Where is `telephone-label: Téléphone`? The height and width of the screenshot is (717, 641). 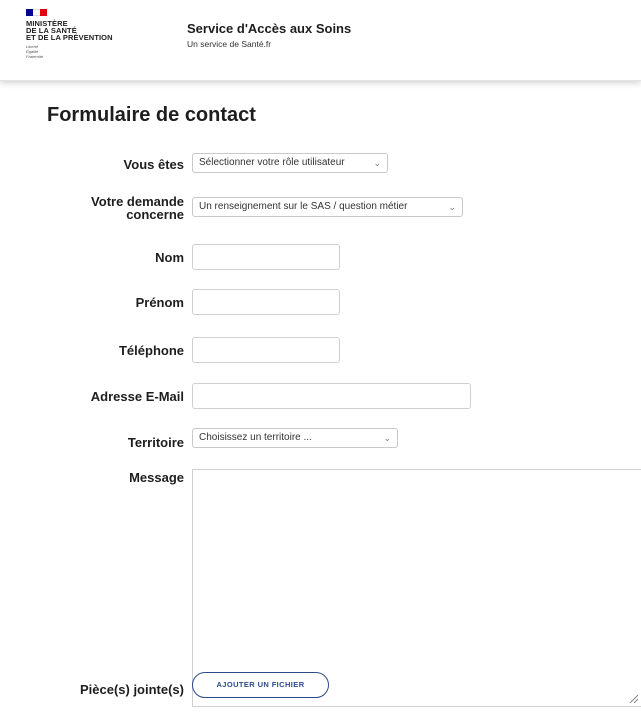
telephone-label: Téléphone is located at coordinates (151, 350).